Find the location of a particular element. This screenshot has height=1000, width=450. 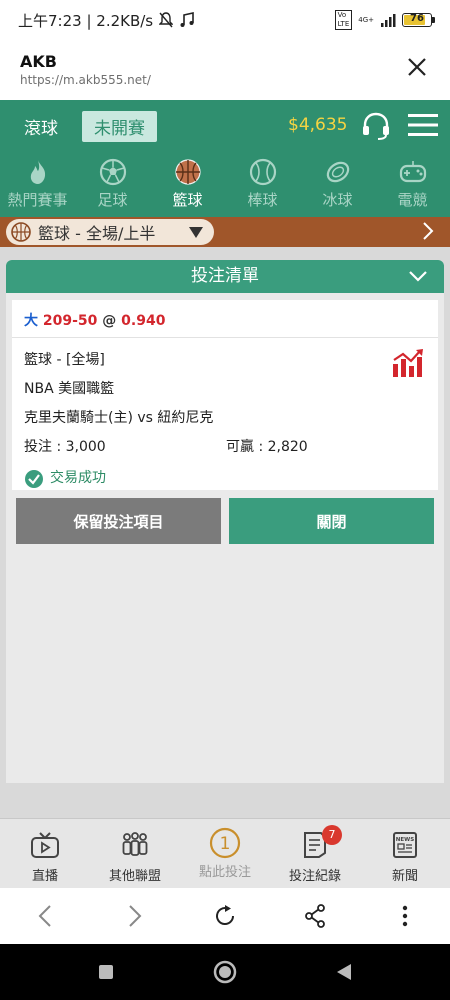

site-url: https://m.akb555.net/ is located at coordinates (85, 80).